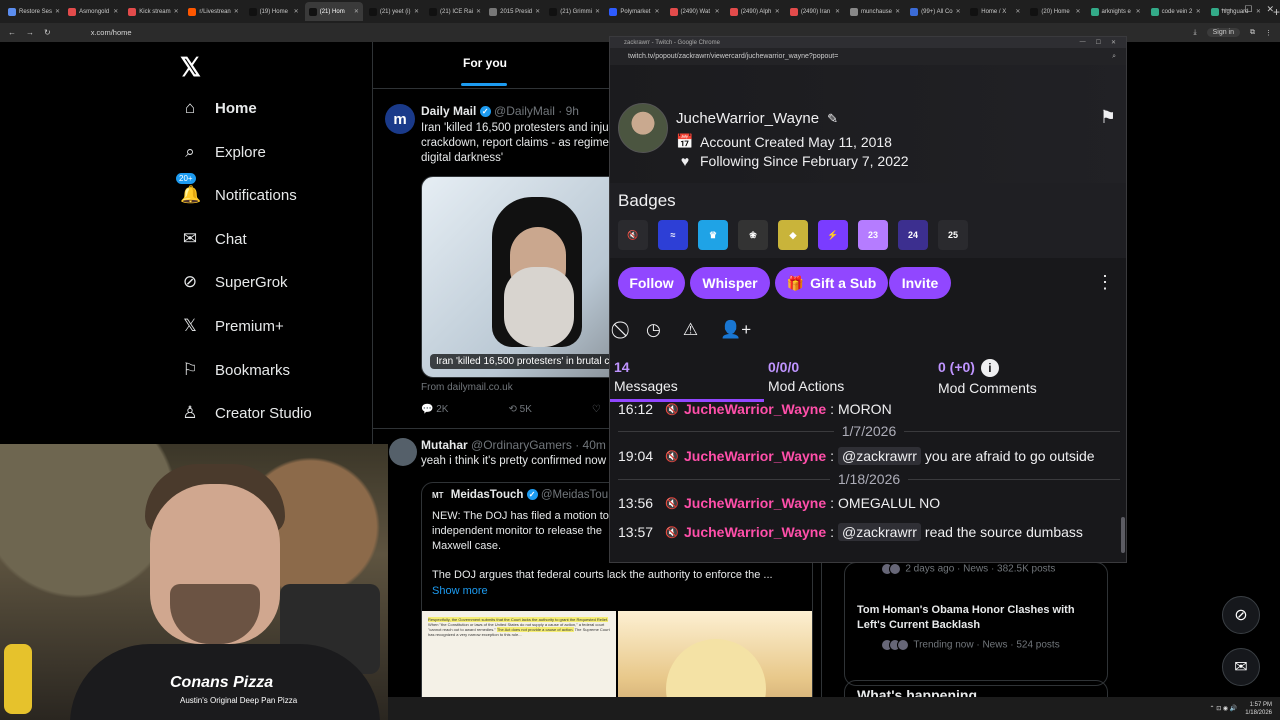  What do you see at coordinates (274, 11) in the screenshot?
I see `browser-tab: (19) Home ✕` at bounding box center [274, 11].